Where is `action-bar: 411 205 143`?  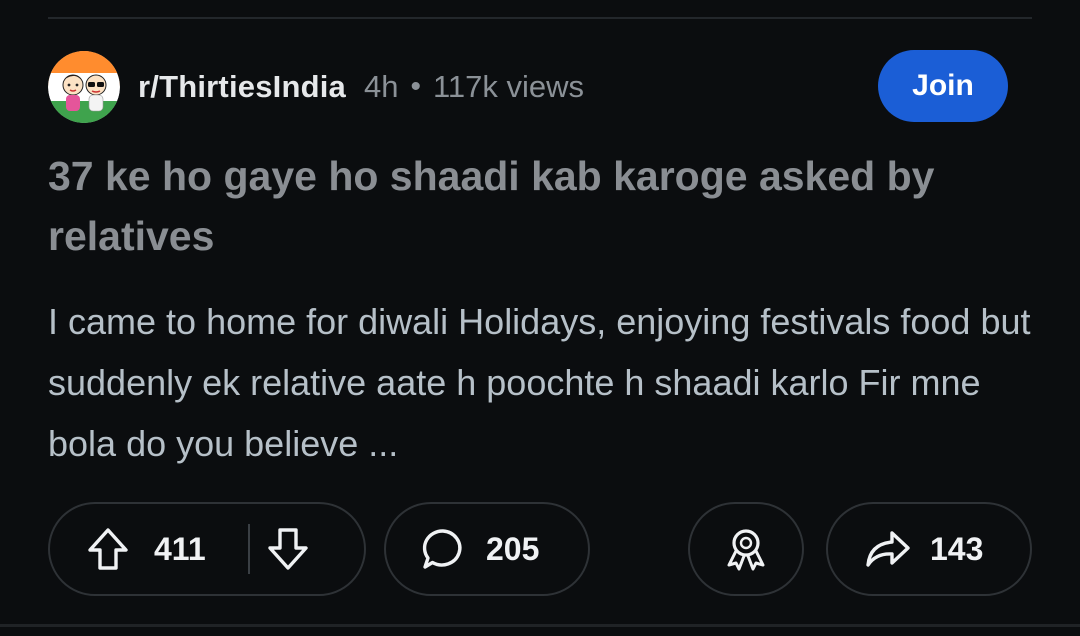 action-bar: 411 205 143 is located at coordinates (540, 550).